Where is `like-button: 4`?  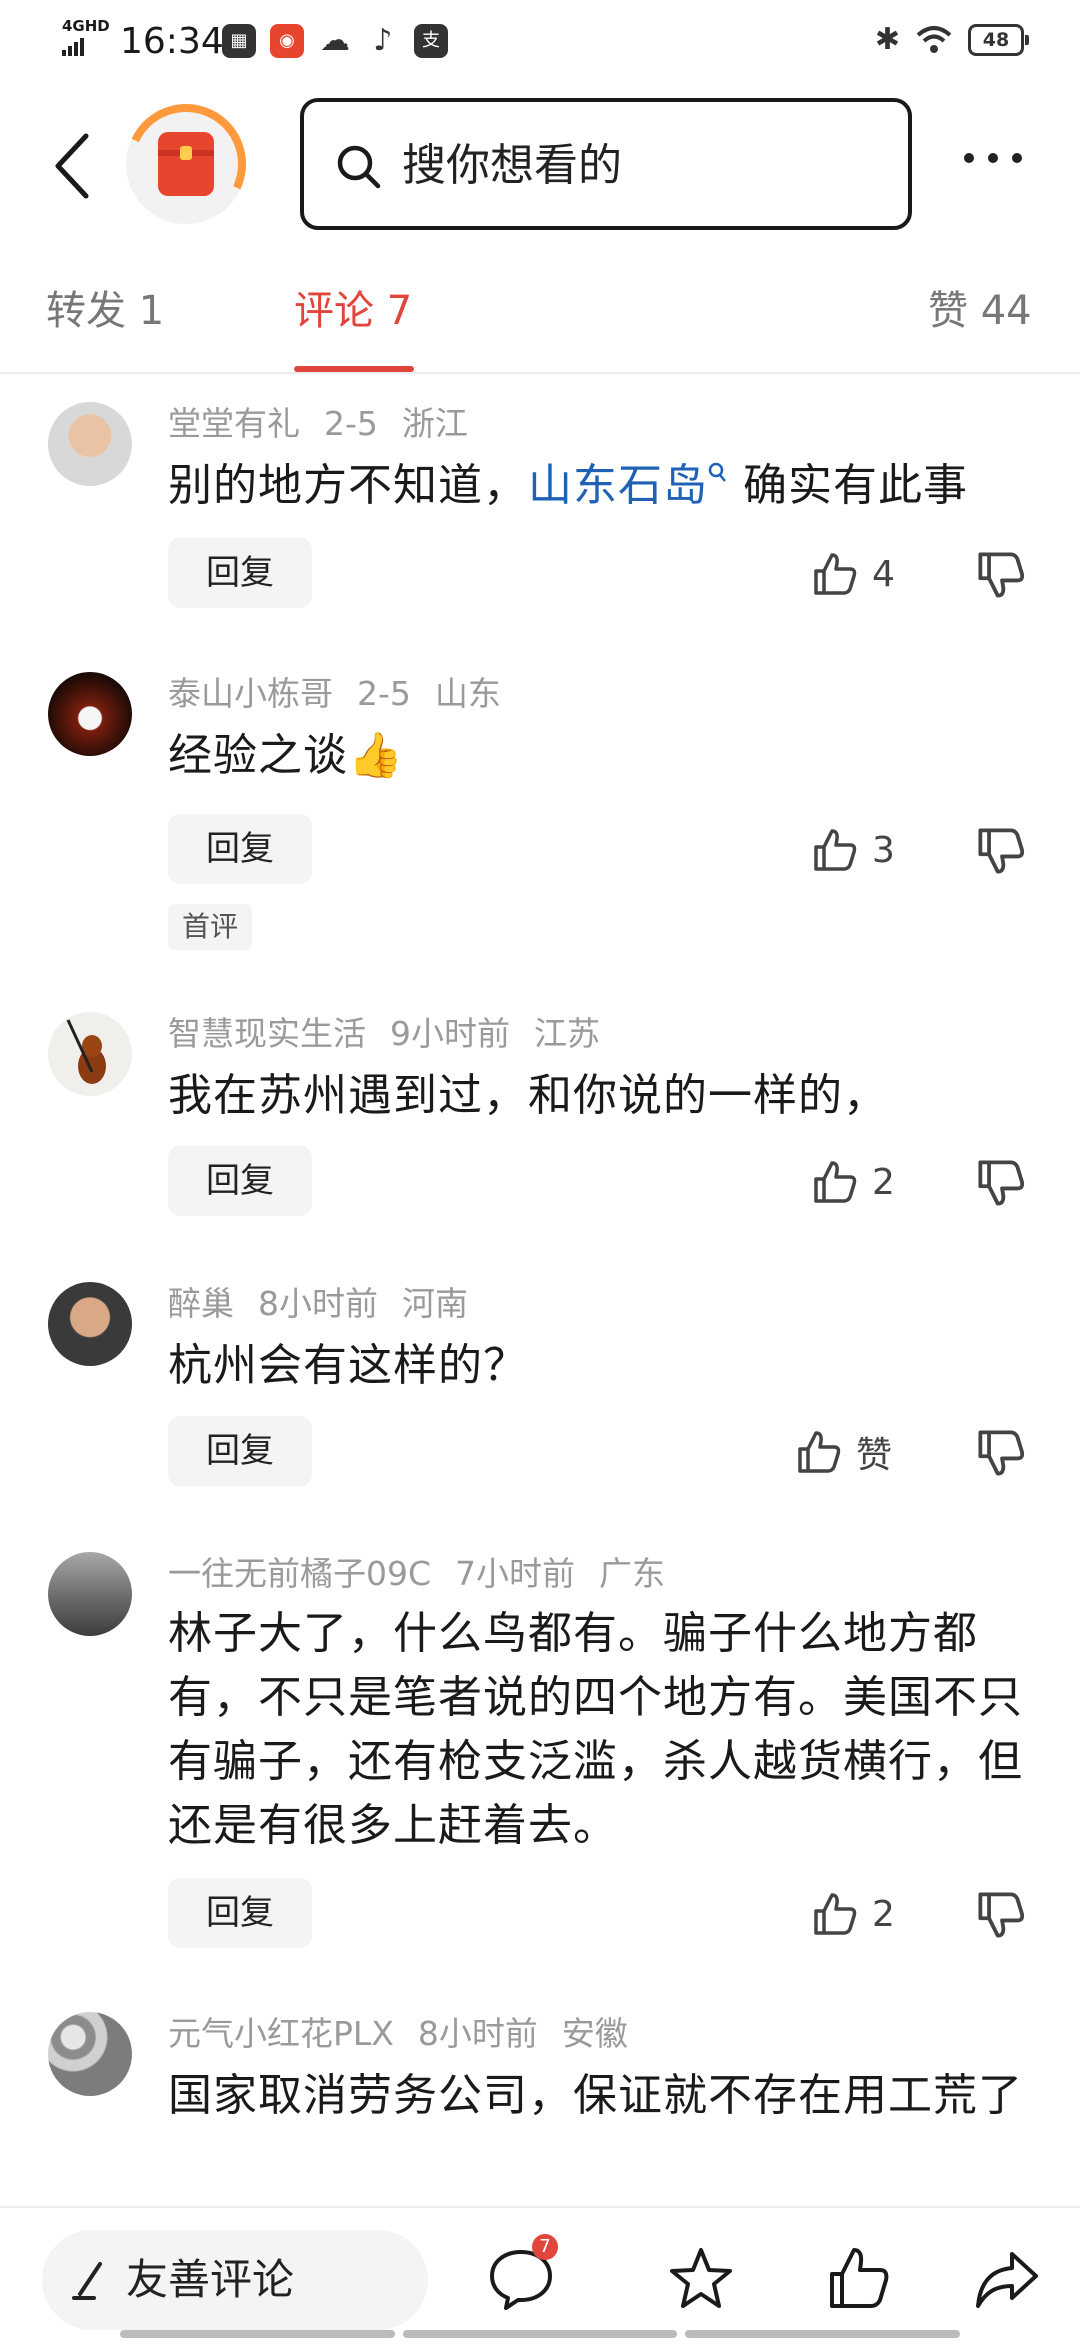 like-button: 4 is located at coordinates (853, 574).